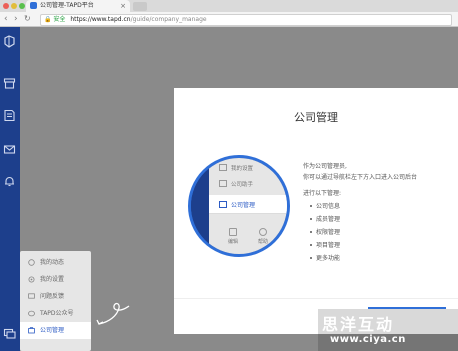 Image resolution: width=458 pixels, height=351 pixels. Describe the element at coordinates (316, 298) in the screenshot. I see `card-divider` at that location.